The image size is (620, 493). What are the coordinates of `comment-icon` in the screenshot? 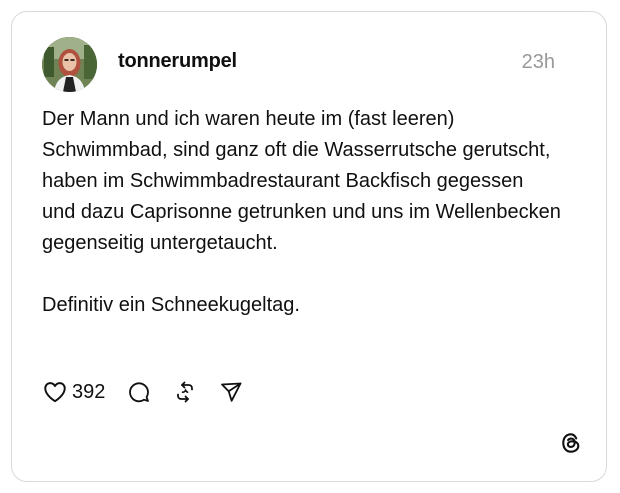 It's located at (139, 392).